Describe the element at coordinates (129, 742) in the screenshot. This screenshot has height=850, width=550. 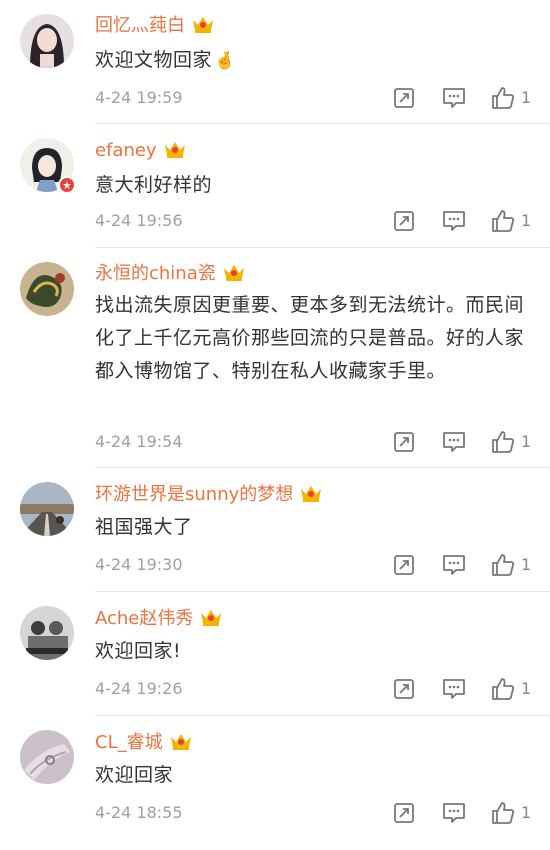
I see `username-text: CL_睿城` at that location.